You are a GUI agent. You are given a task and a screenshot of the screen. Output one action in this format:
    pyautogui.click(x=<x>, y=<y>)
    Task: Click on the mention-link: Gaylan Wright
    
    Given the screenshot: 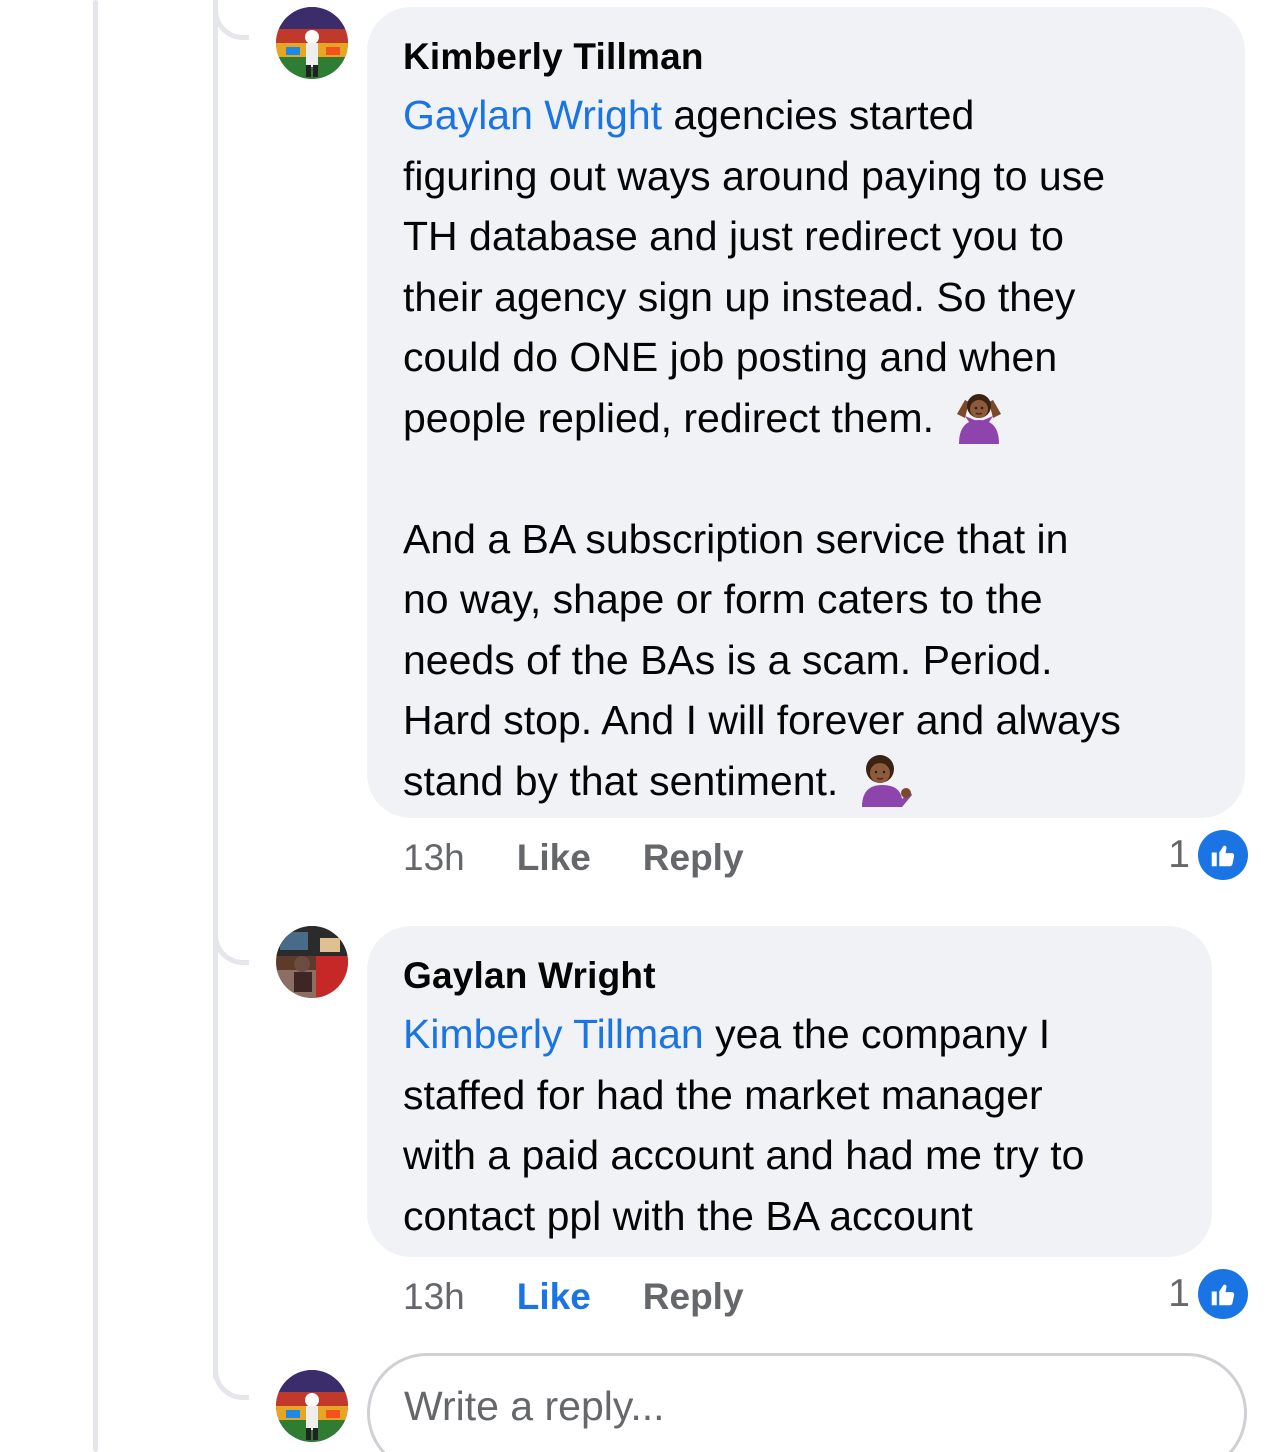 What is the action you would take?
    pyautogui.click(x=532, y=115)
    